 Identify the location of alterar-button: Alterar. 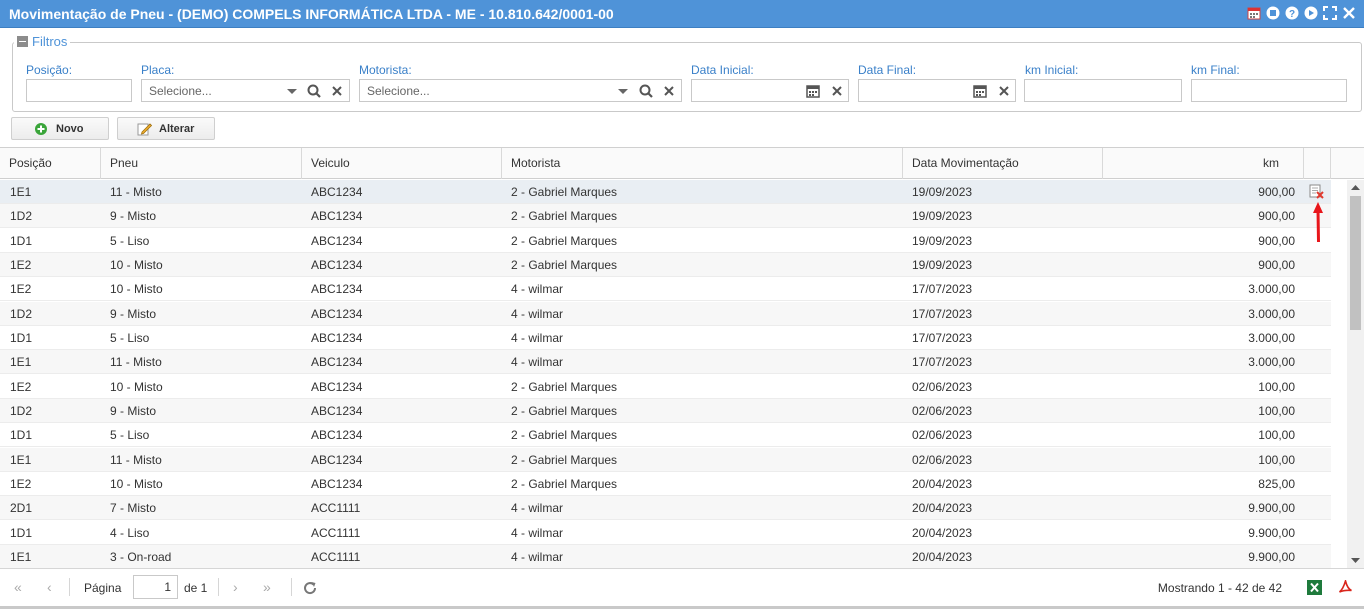
(166, 128).